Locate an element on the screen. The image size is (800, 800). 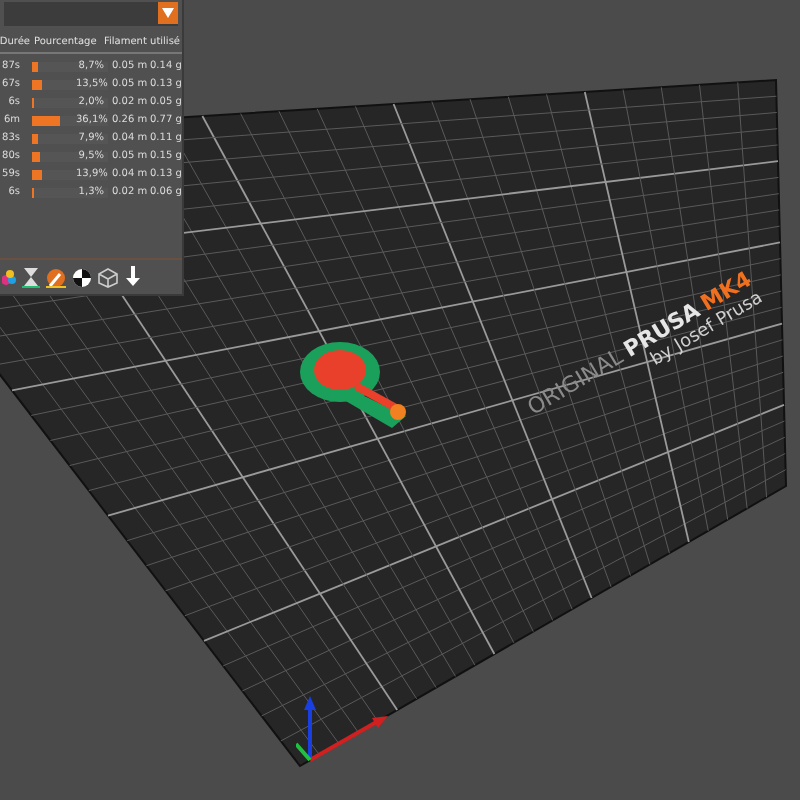
down-arrow-icon is located at coordinates (133, 277).